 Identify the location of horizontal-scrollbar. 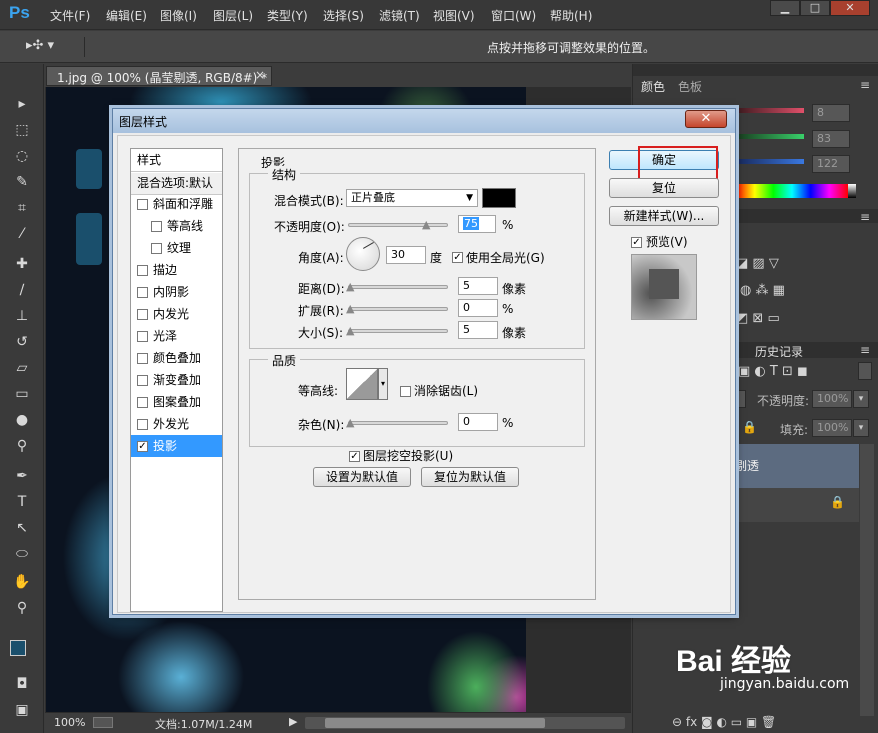
(465, 723).